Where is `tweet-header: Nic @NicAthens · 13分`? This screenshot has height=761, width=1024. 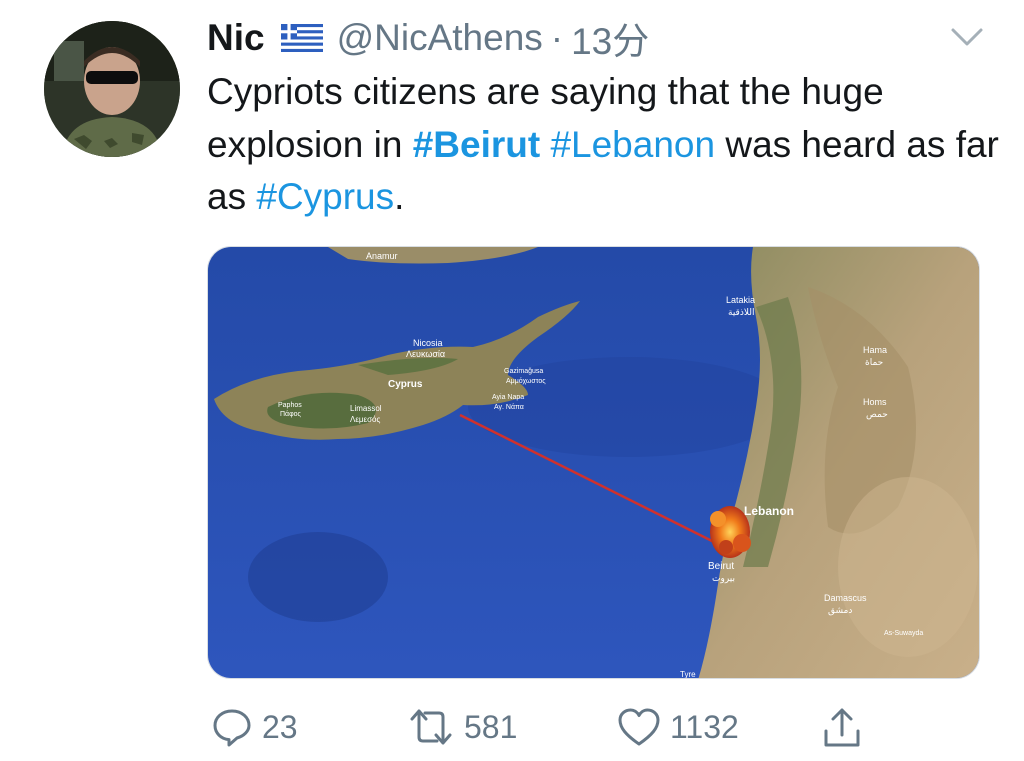
tweet-header: Nic @NicAthens · 13分 is located at coordinates (428, 38).